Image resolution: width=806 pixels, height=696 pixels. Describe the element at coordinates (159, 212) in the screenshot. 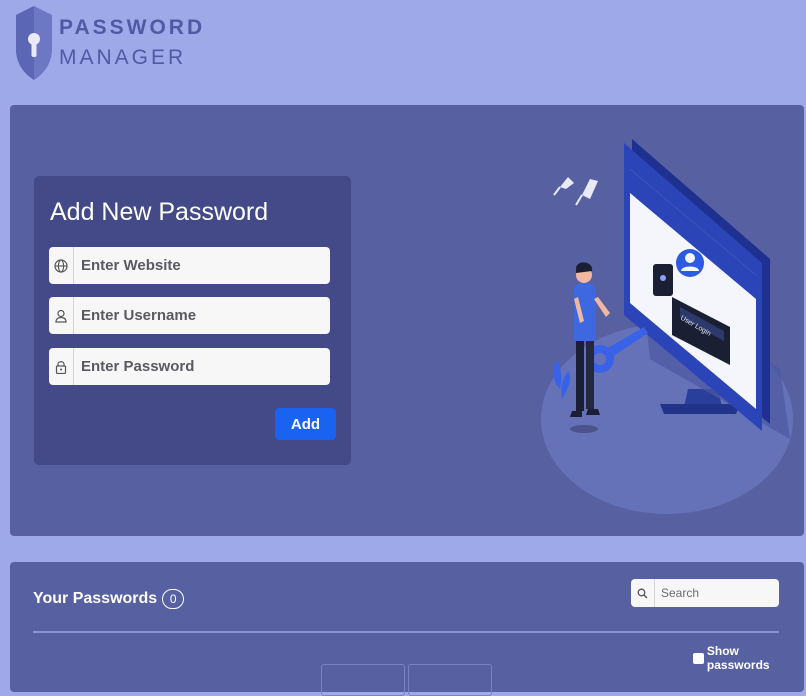

I see `form-title: Add New Password` at that location.